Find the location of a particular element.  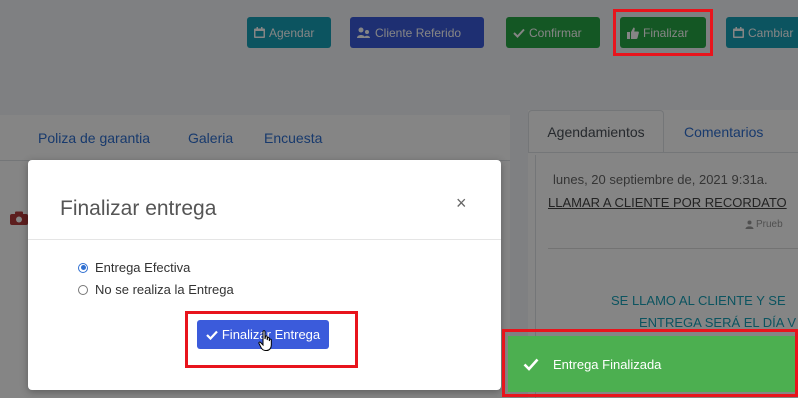

highlight-toast is located at coordinates (650, 363).